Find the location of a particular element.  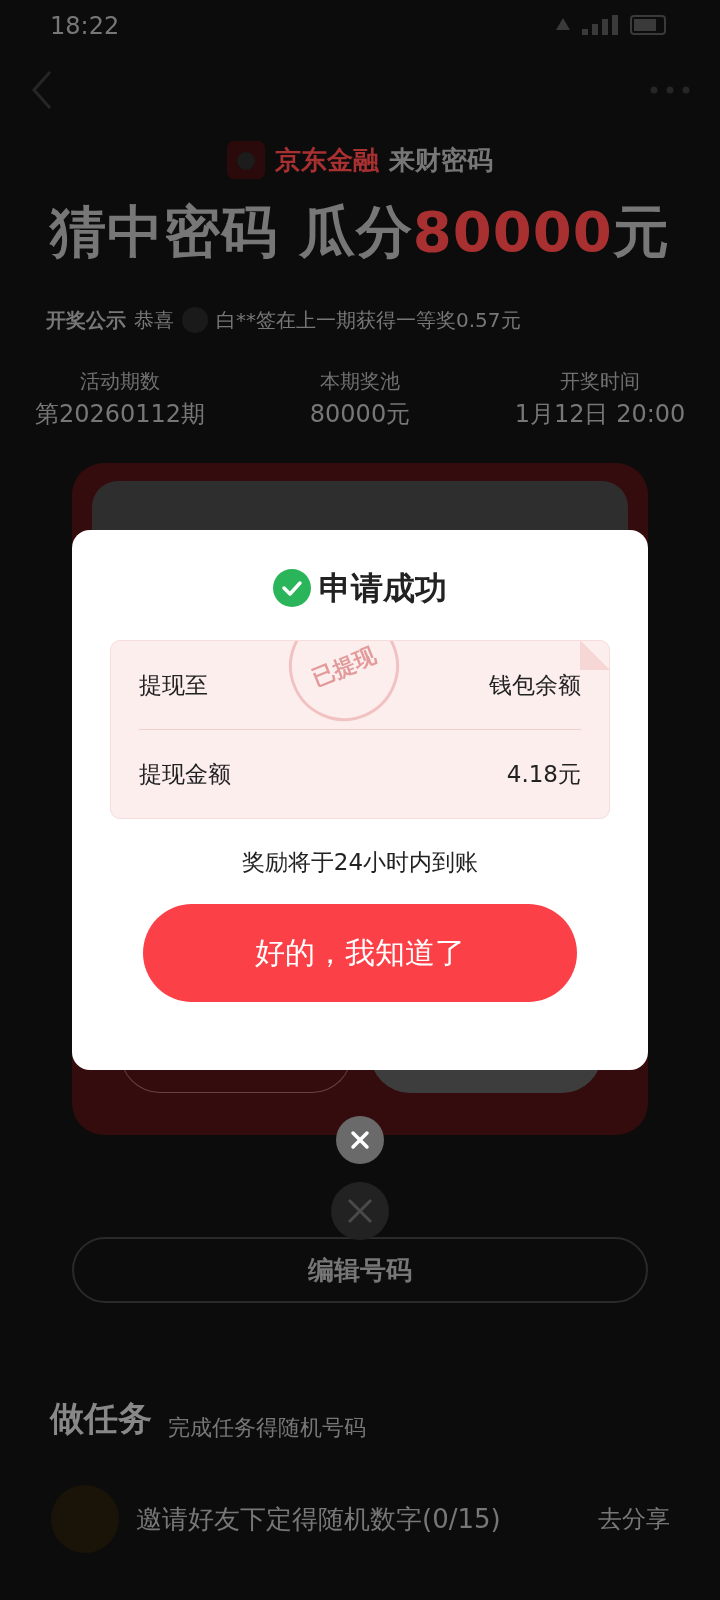

dialog-title: 申请成功 is located at coordinates (383, 588).